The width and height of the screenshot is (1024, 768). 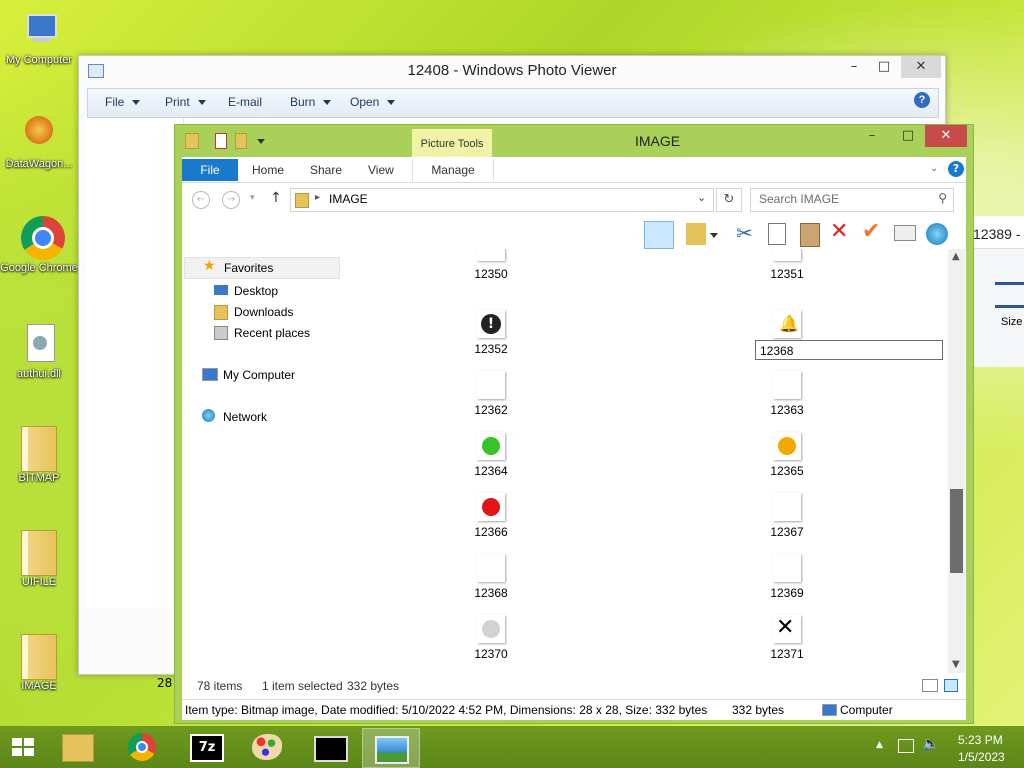 I want to click on status-bar: 78 items 1 item selected 332 bytes, so click(x=574, y=686).